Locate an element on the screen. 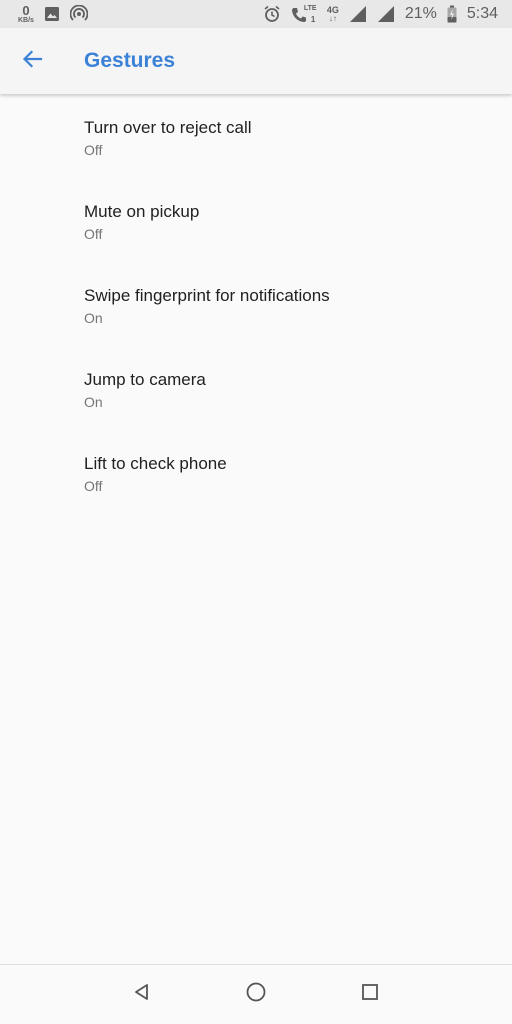 The image size is (512, 1024). battery-percent: 21% is located at coordinates (420, 13).